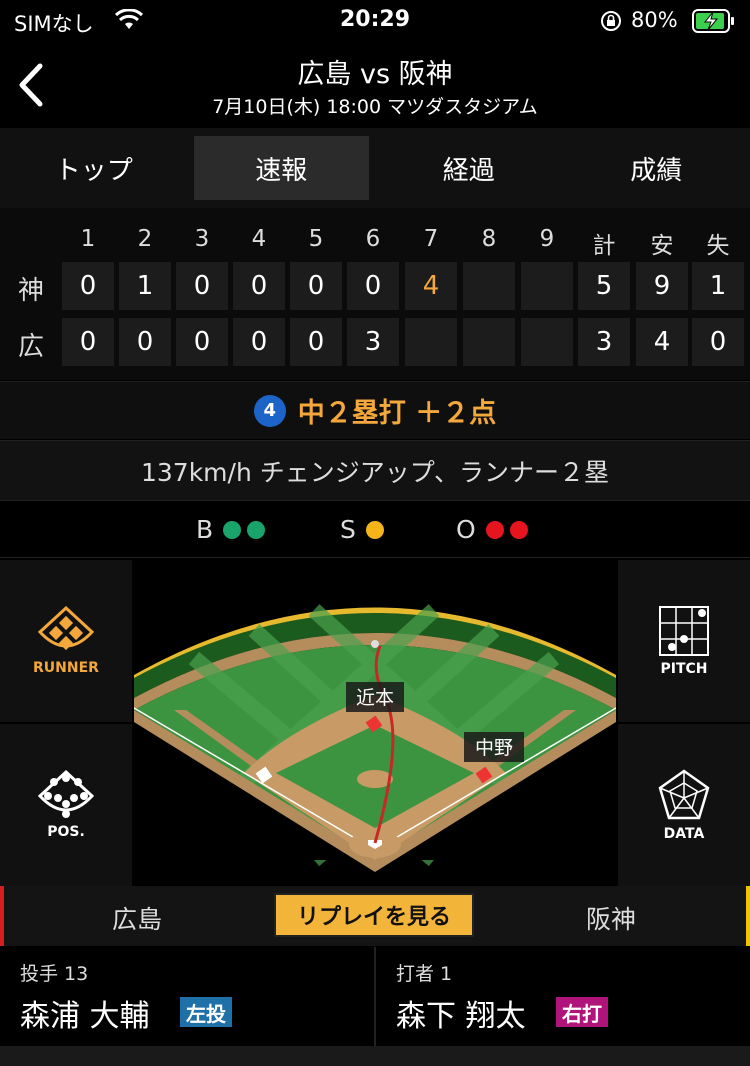  I want to click on inning-header: 3, so click(202, 239).